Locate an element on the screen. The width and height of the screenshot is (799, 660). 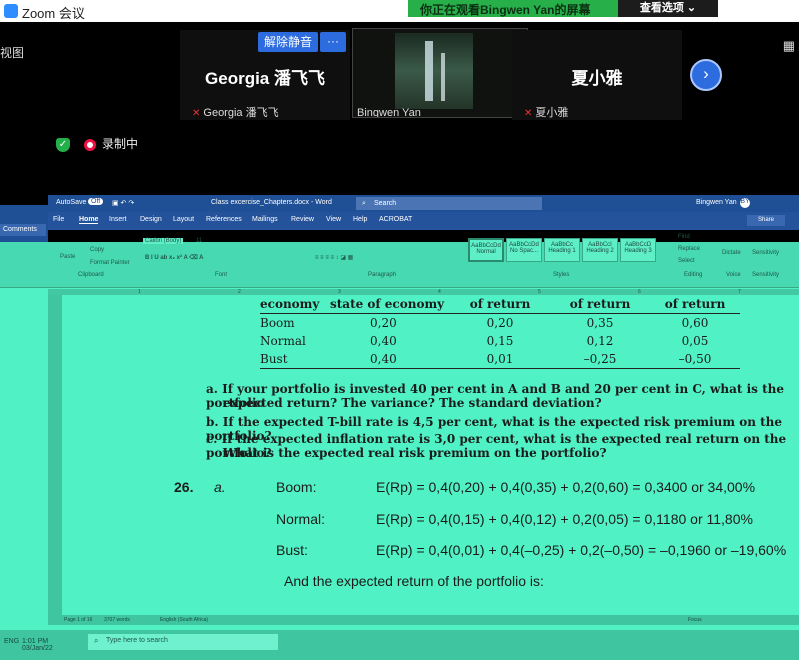
paste-button: Paste is located at coordinates (67, 257).